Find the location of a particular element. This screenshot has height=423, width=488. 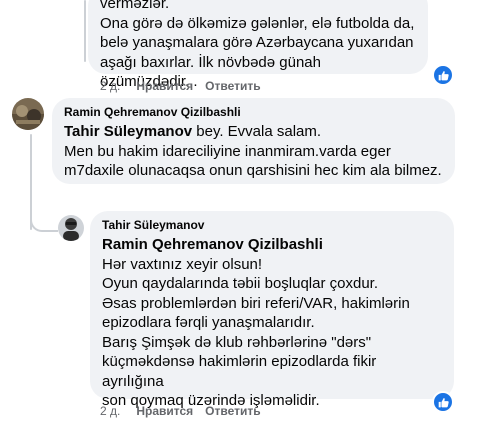

comment-line: Tahir Süleymanov bey. Evvala salam. is located at coordinates (253, 132).